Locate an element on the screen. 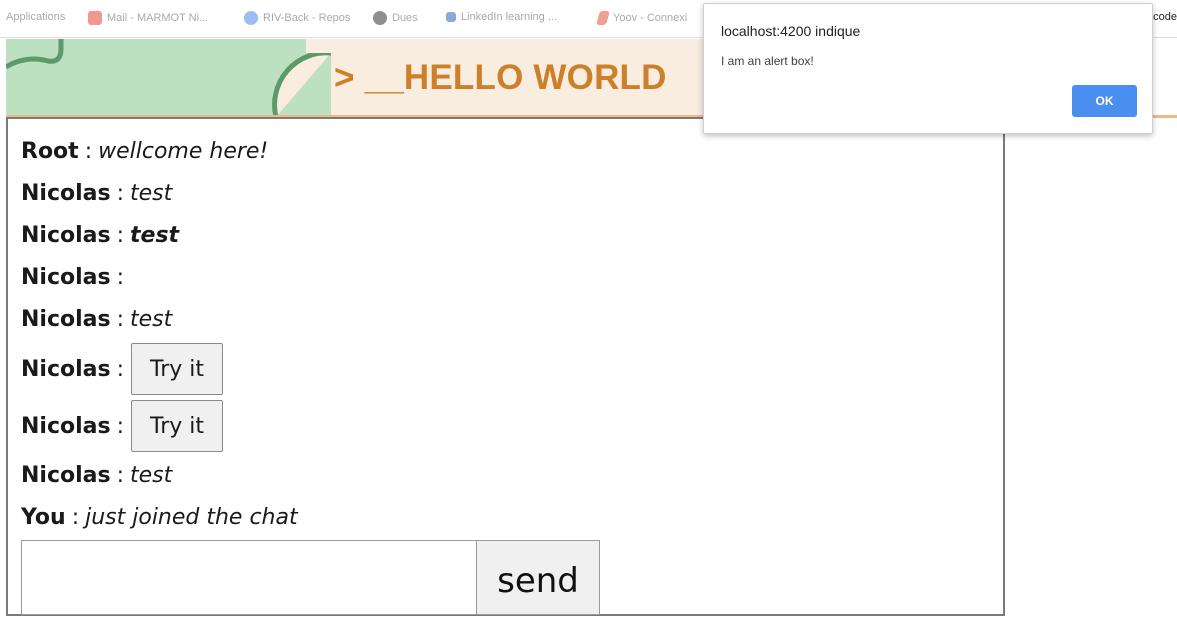 The height and width of the screenshot is (618, 1177). bookmark-repos: RIV-Back - Repos is located at coordinates (297, 18).